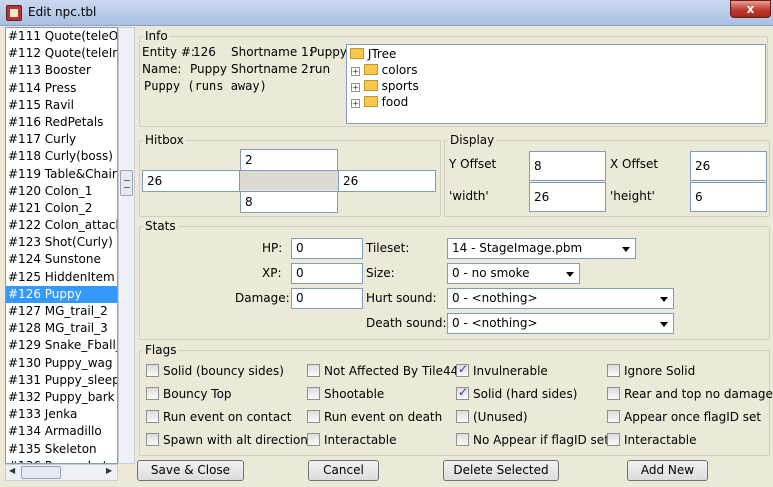 This screenshot has height=487, width=773. Describe the element at coordinates (684, 417) in the screenshot. I see `flag-checkbox: Appear once flagID set` at that location.